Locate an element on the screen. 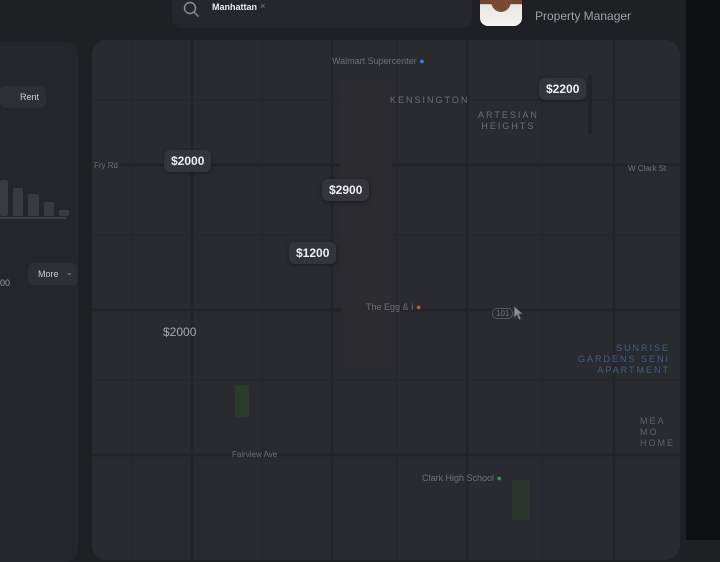  user-role: Property Manager is located at coordinates (583, 16).